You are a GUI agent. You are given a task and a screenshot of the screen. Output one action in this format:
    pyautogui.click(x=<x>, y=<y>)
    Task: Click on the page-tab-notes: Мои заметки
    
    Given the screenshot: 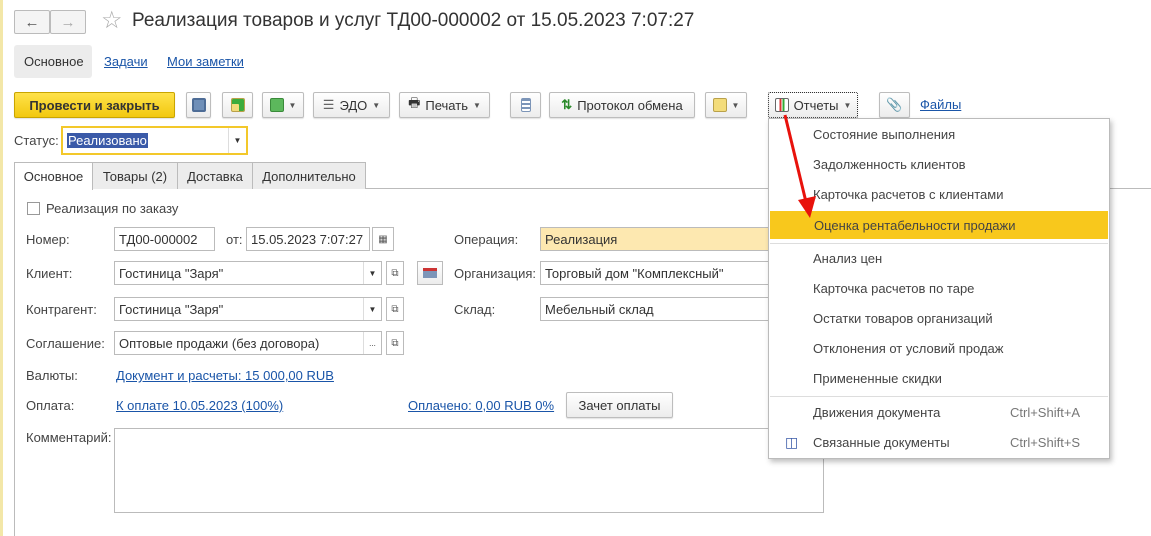 What is the action you would take?
    pyautogui.click(x=205, y=61)
    